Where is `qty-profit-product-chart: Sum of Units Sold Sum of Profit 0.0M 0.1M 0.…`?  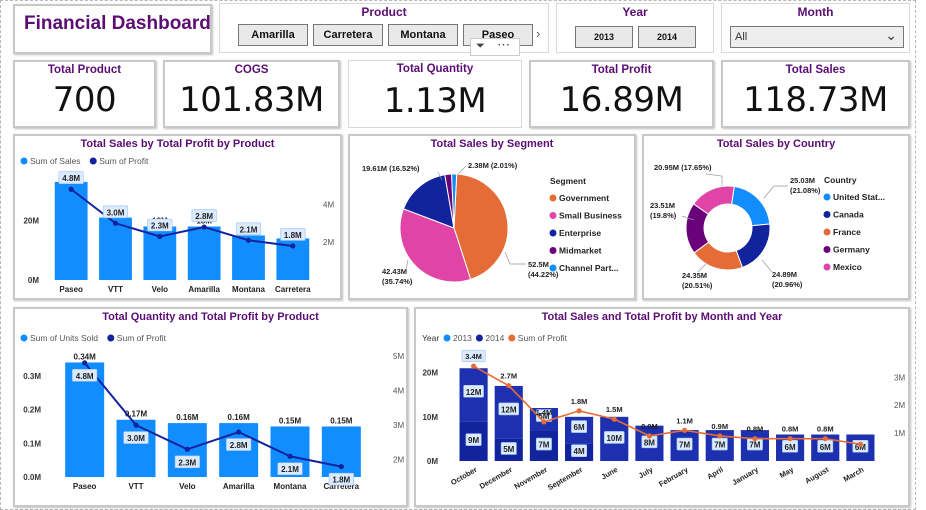 qty-profit-product-chart: Sum of Units Sold Sum of Profit 0.0M 0.1M 0.… is located at coordinates (212, 412).